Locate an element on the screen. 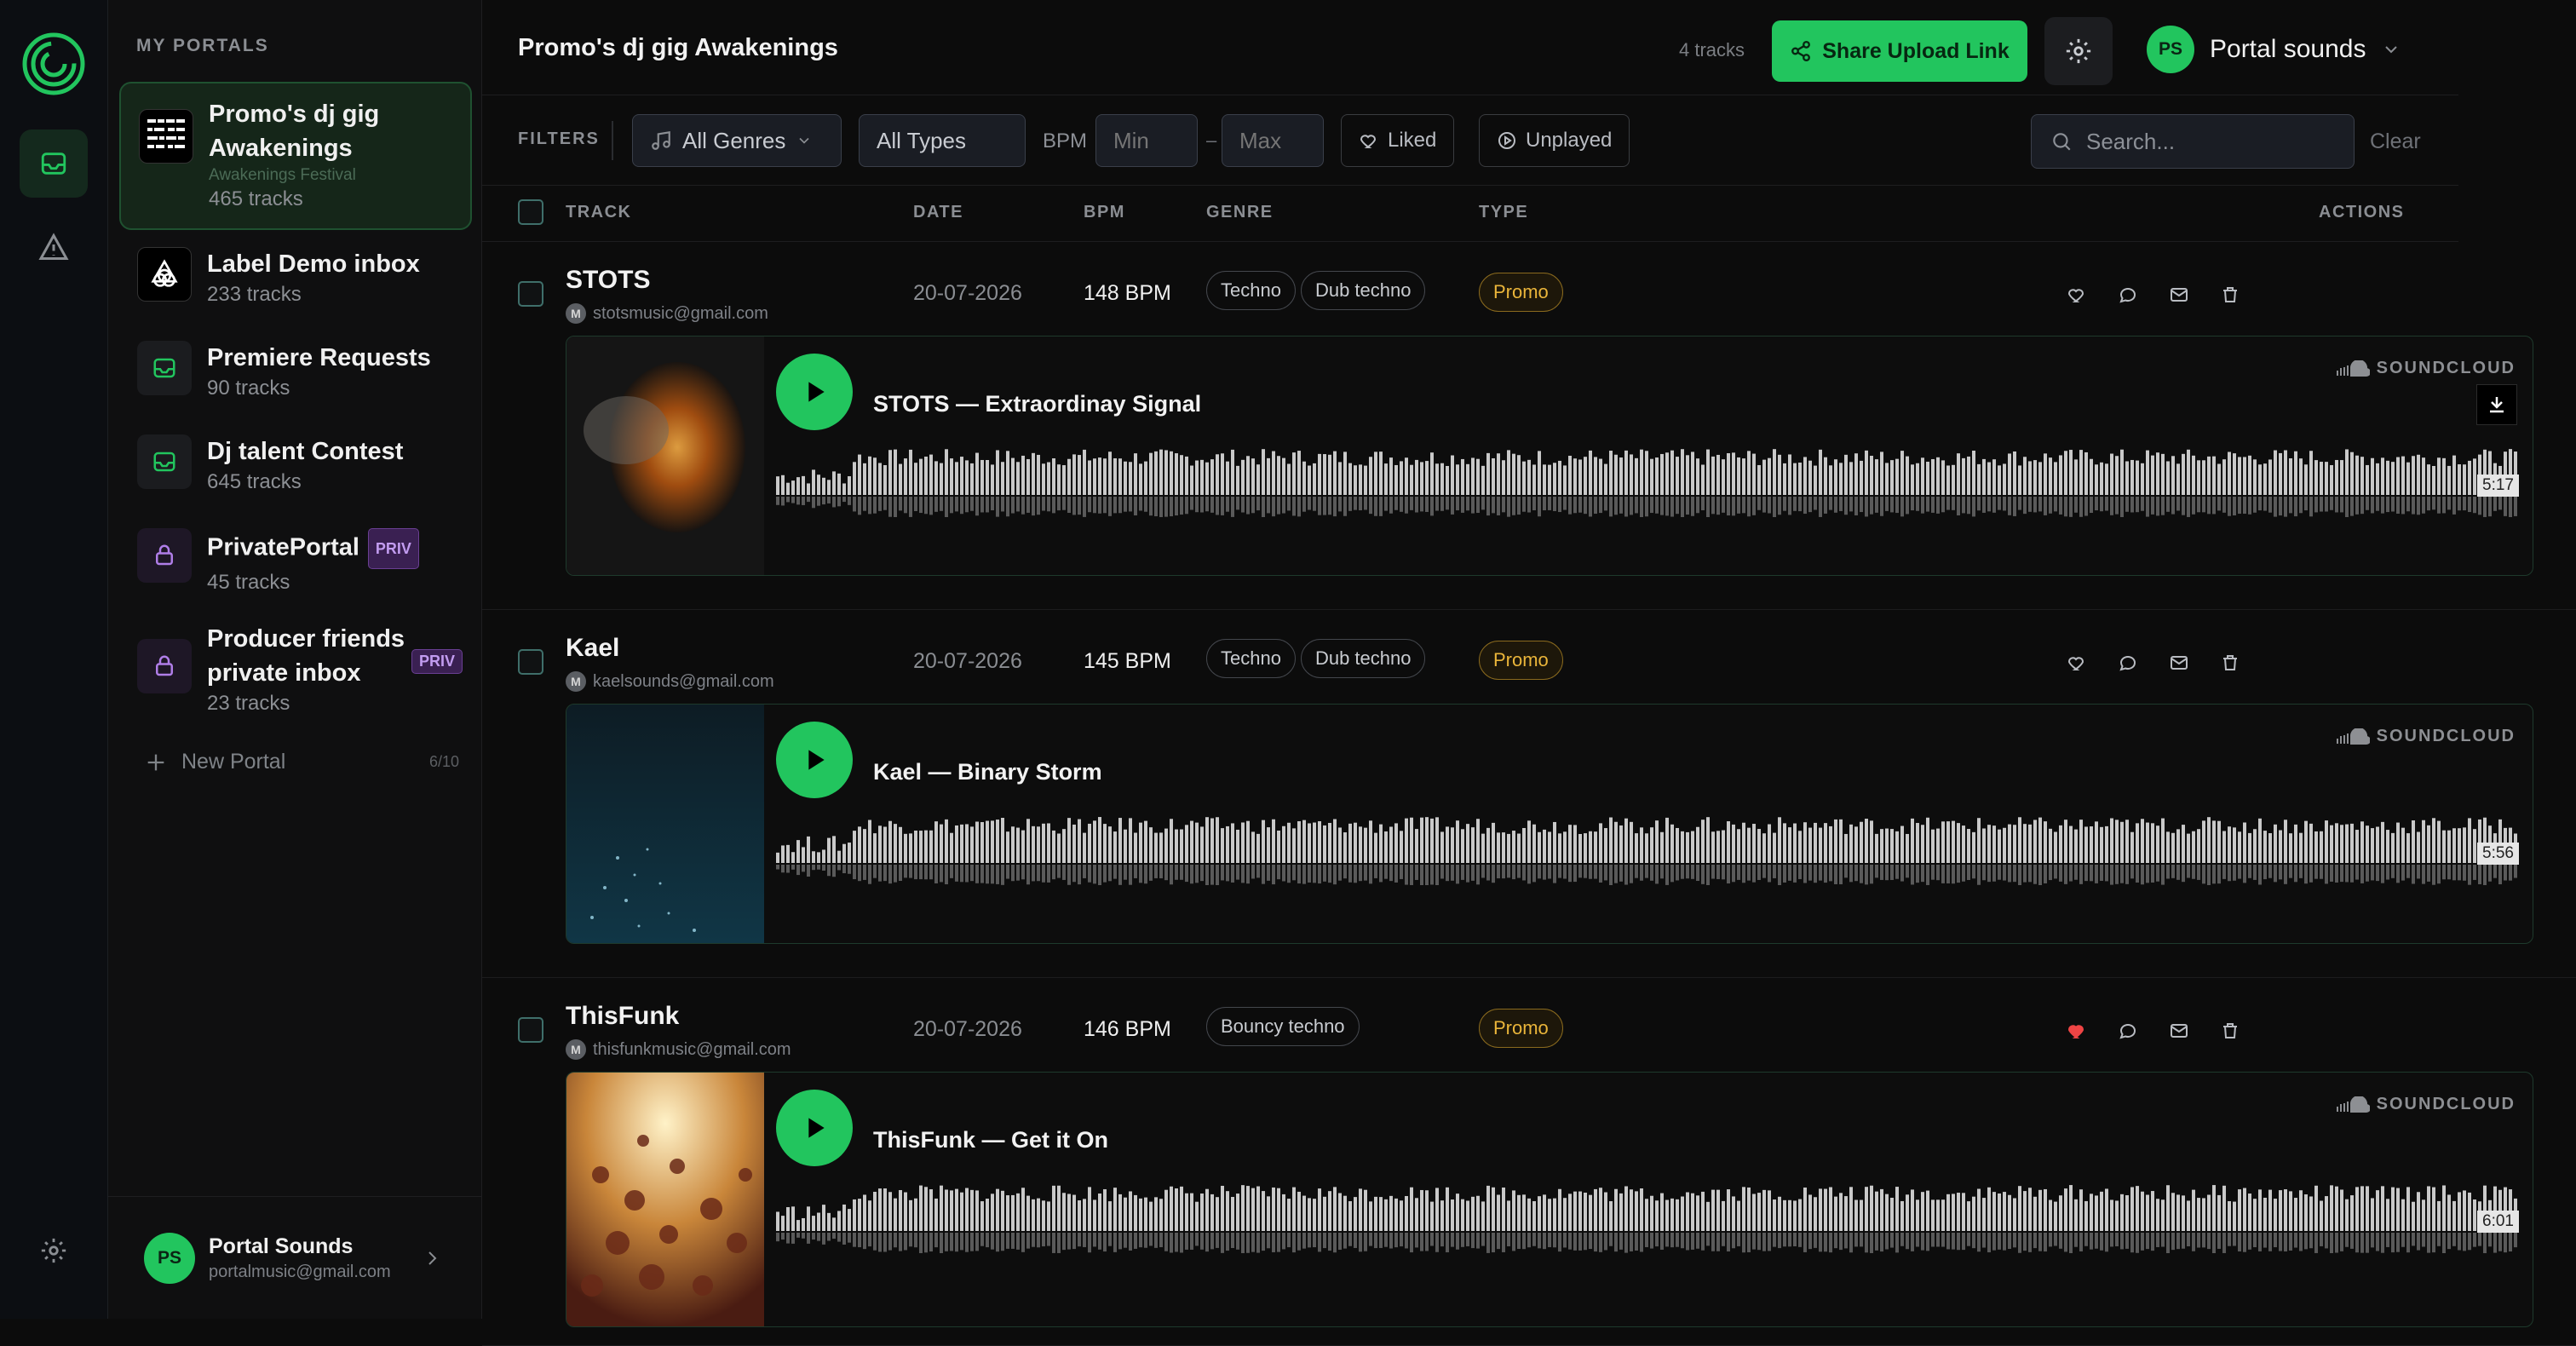 Image resolution: width=2576 pixels, height=1346 pixels. portal-item-label-demo: Label Demo inbox 233 tracks is located at coordinates (296, 281).